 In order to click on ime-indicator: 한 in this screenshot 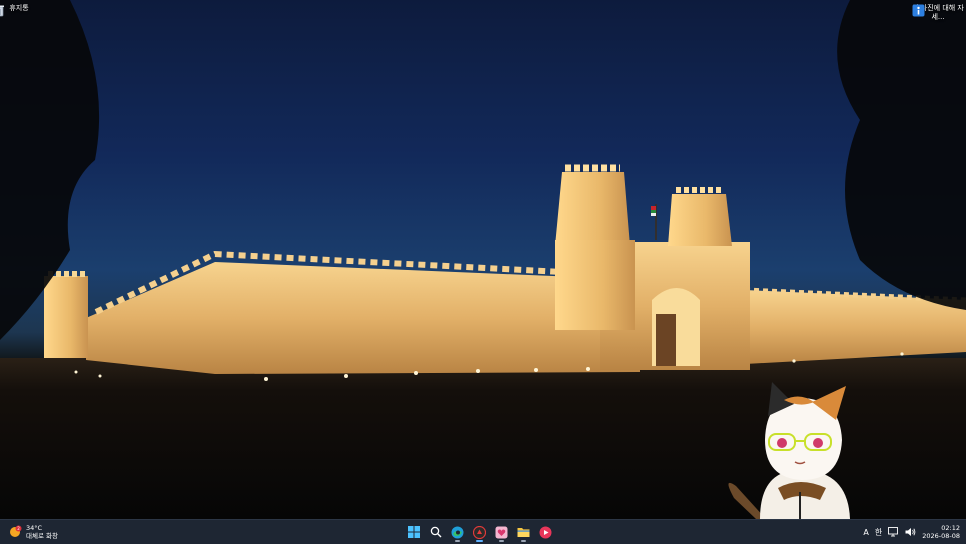, I will do `click(878, 532)`.